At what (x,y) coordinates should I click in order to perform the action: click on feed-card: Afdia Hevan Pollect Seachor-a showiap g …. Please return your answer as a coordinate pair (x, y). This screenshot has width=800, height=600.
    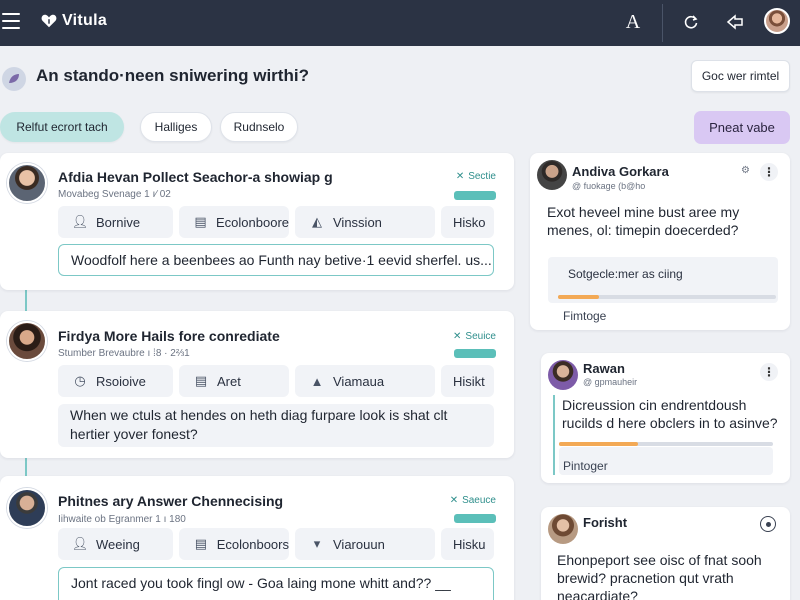
    Looking at the image, I should click on (257, 221).